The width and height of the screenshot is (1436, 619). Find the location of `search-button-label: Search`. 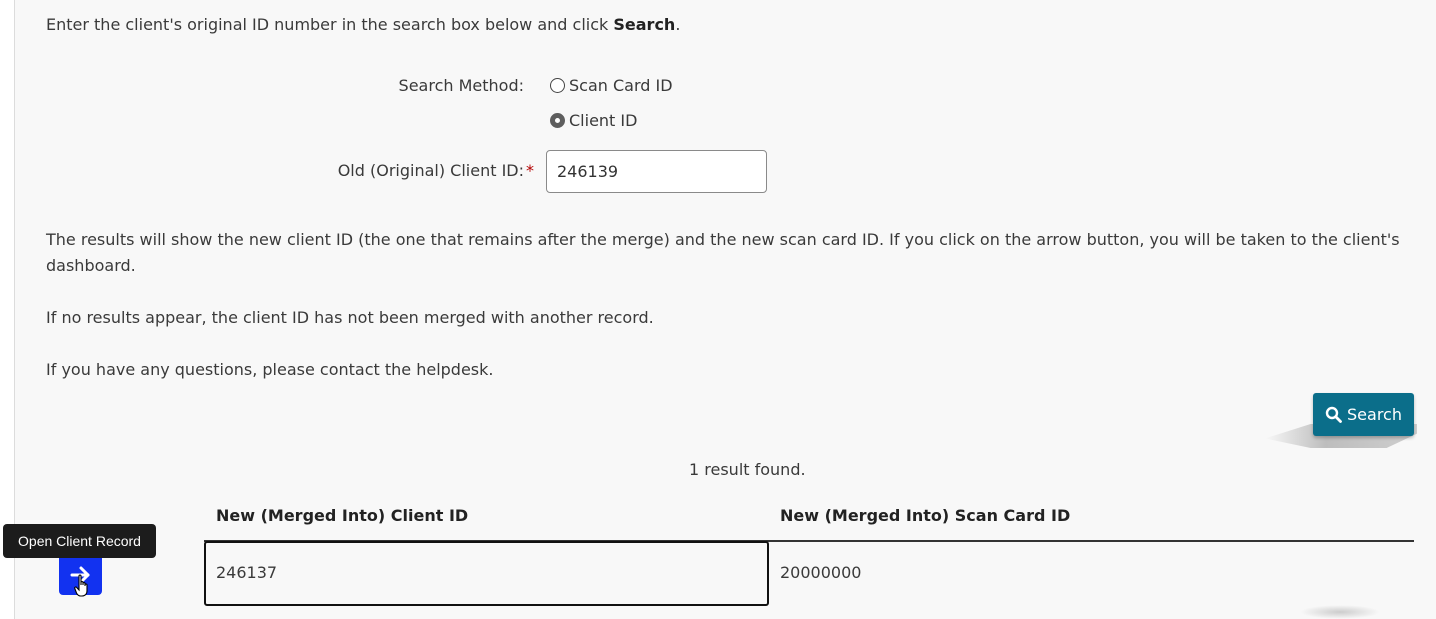

search-button-label: Search is located at coordinates (1374, 414).